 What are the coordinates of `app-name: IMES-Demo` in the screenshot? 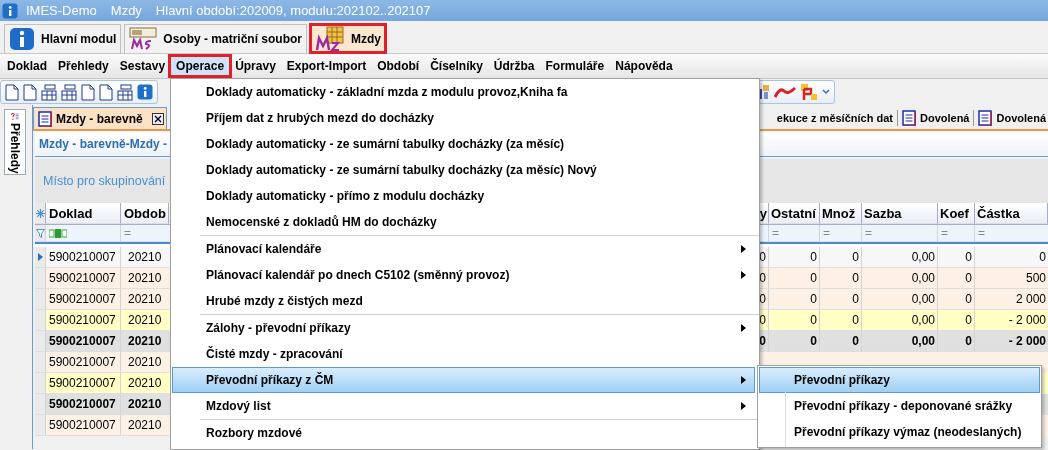 It's located at (61, 10).